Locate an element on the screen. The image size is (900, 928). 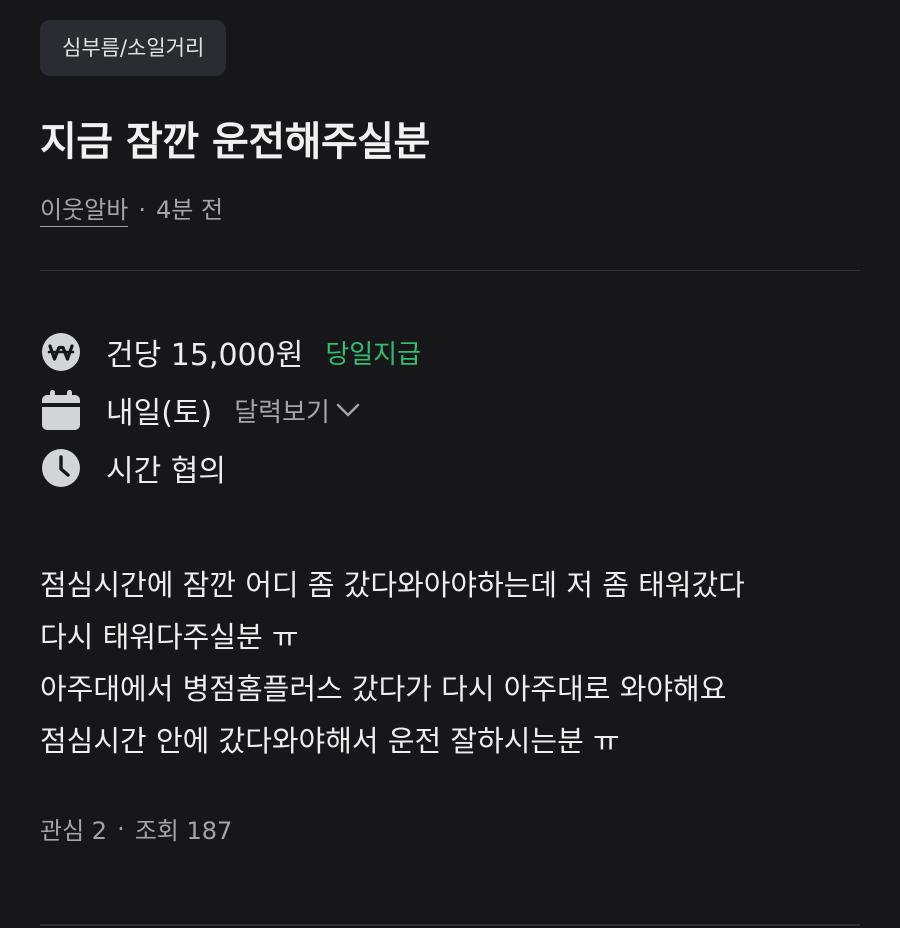
time-value: 시간 협의 is located at coordinates (166, 471).